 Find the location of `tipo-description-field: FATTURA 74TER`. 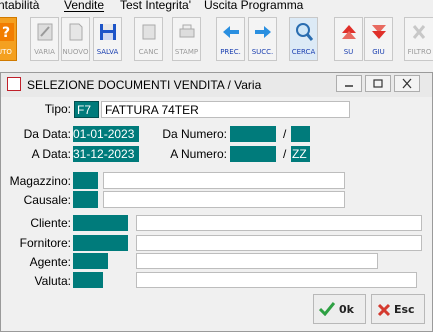

tipo-description-field: FATTURA 74TER is located at coordinates (225, 109).